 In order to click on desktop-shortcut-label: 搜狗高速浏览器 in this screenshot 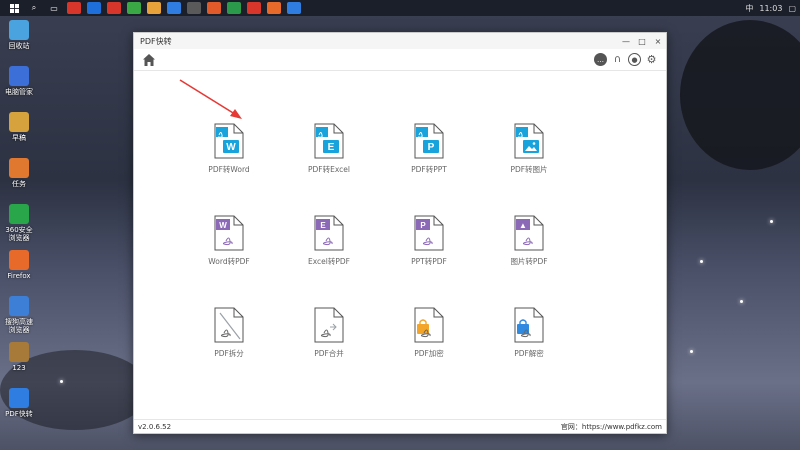, I will do `click(19, 326)`.